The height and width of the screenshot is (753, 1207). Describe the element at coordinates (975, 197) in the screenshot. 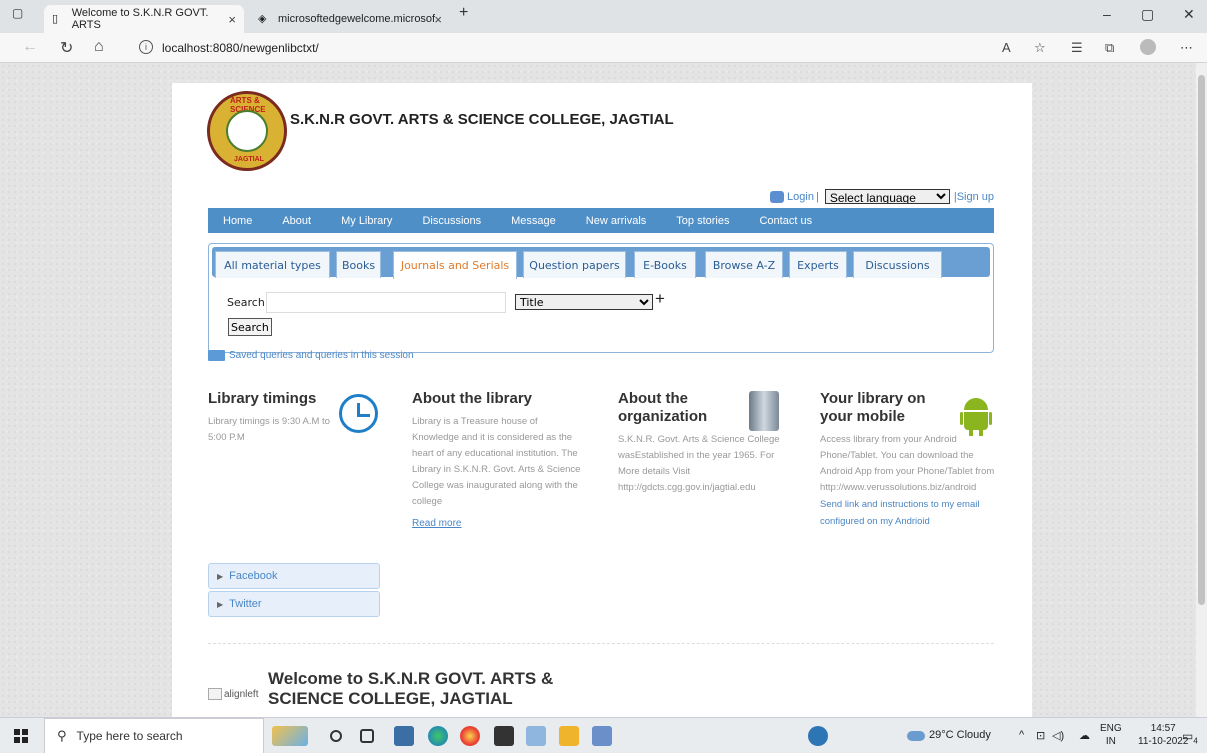

I see `signup-link: Sign up` at that location.